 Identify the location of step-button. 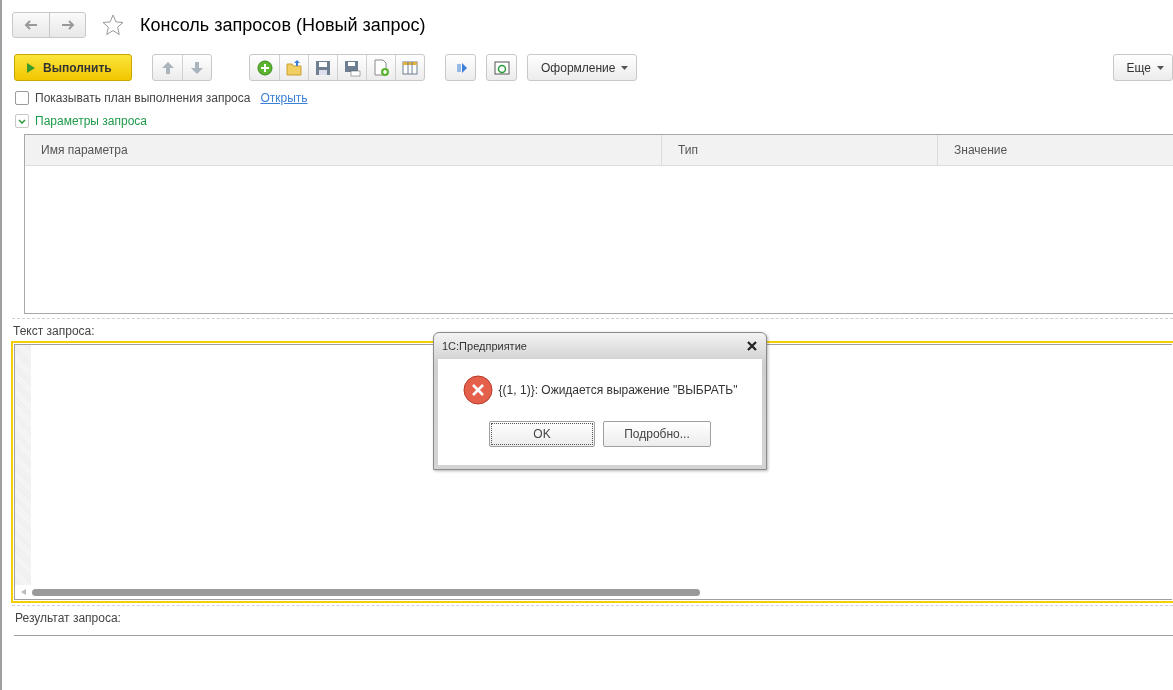
(460, 67).